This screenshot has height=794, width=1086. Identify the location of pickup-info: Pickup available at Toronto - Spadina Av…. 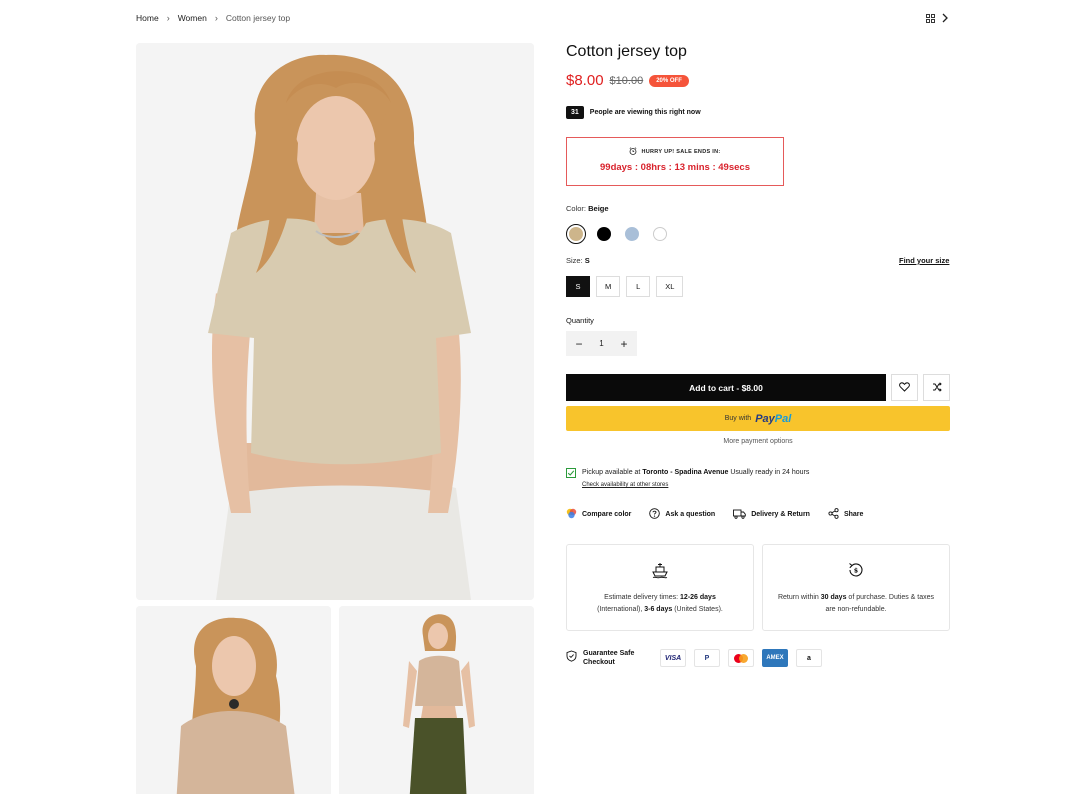
(687, 479).